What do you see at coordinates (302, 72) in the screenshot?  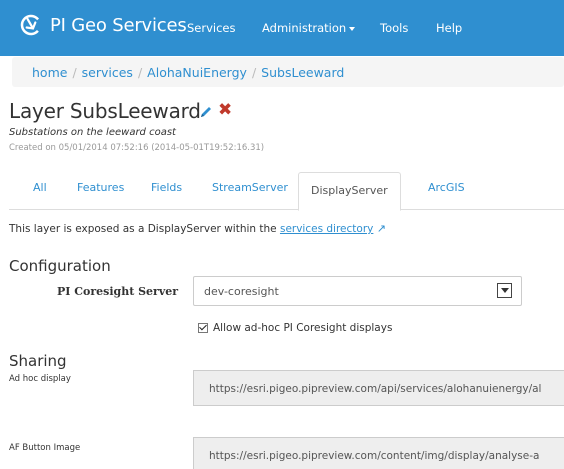 I see `breadcrumb-subsleeward: SubsLeeward` at bounding box center [302, 72].